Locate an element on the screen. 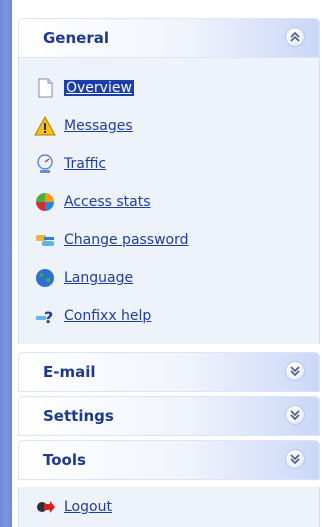  gauge-icon is located at coordinates (45, 164).